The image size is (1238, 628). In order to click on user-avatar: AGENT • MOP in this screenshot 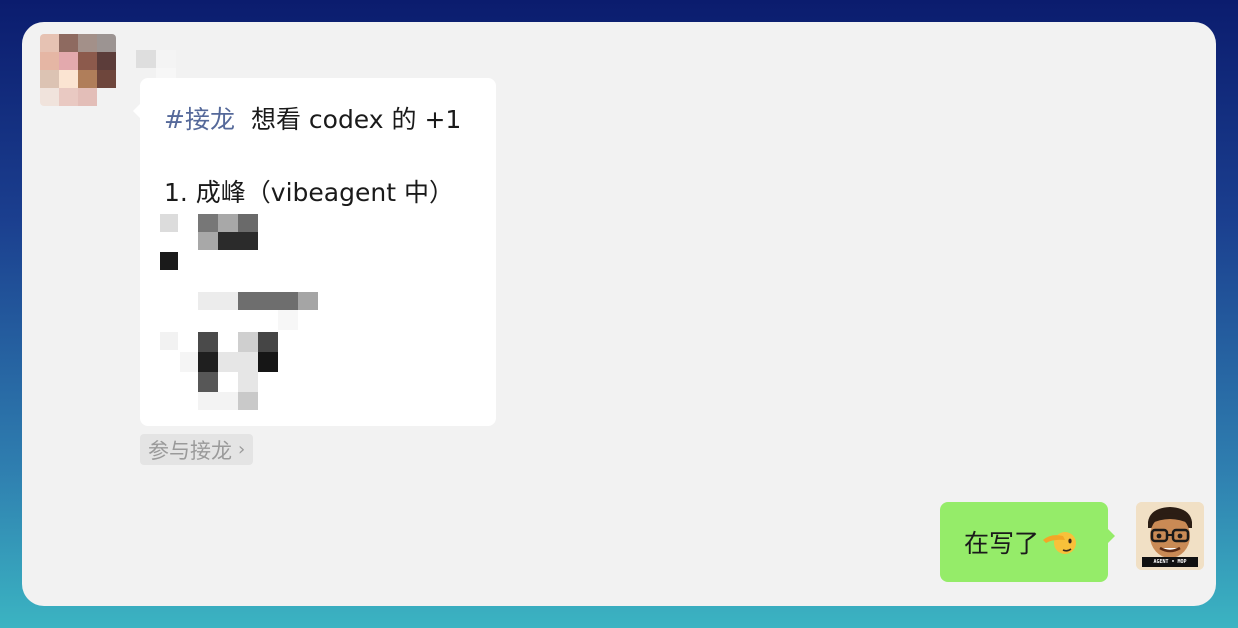, I will do `click(1170, 536)`.